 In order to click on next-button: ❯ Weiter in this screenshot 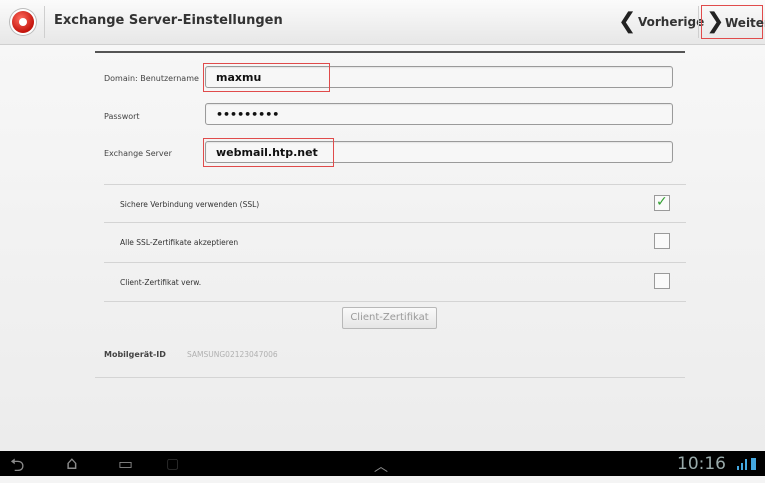, I will do `click(733, 22)`.